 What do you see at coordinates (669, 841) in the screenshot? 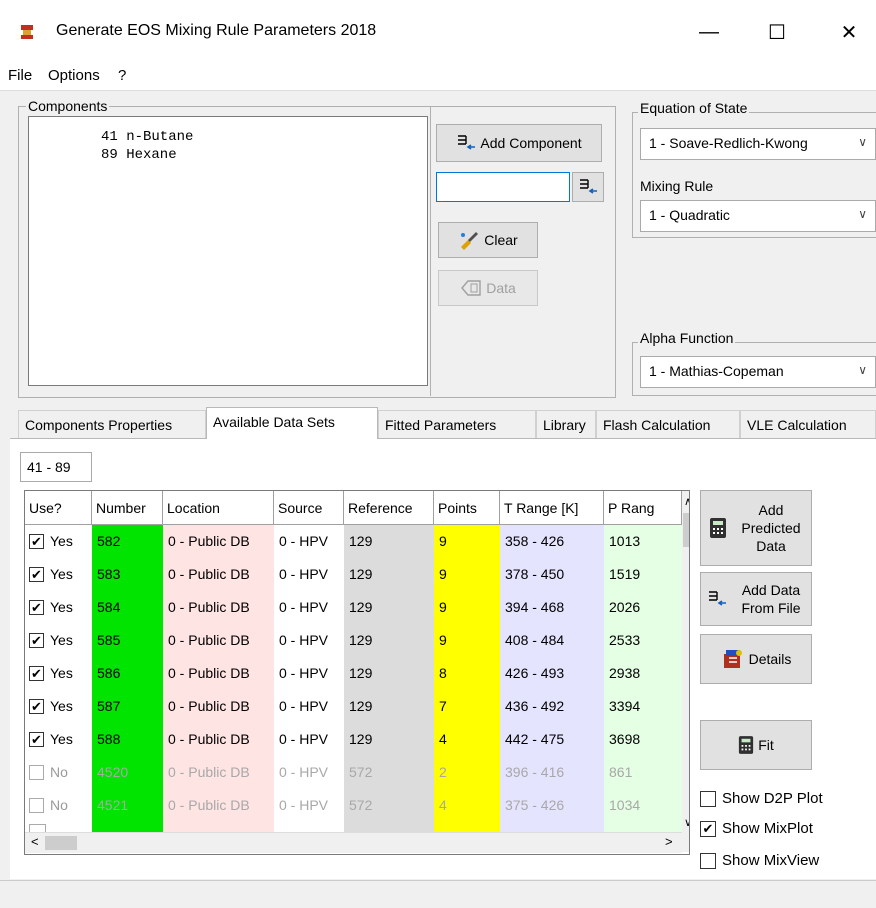
I see `scroll-right-icon: >` at bounding box center [669, 841].